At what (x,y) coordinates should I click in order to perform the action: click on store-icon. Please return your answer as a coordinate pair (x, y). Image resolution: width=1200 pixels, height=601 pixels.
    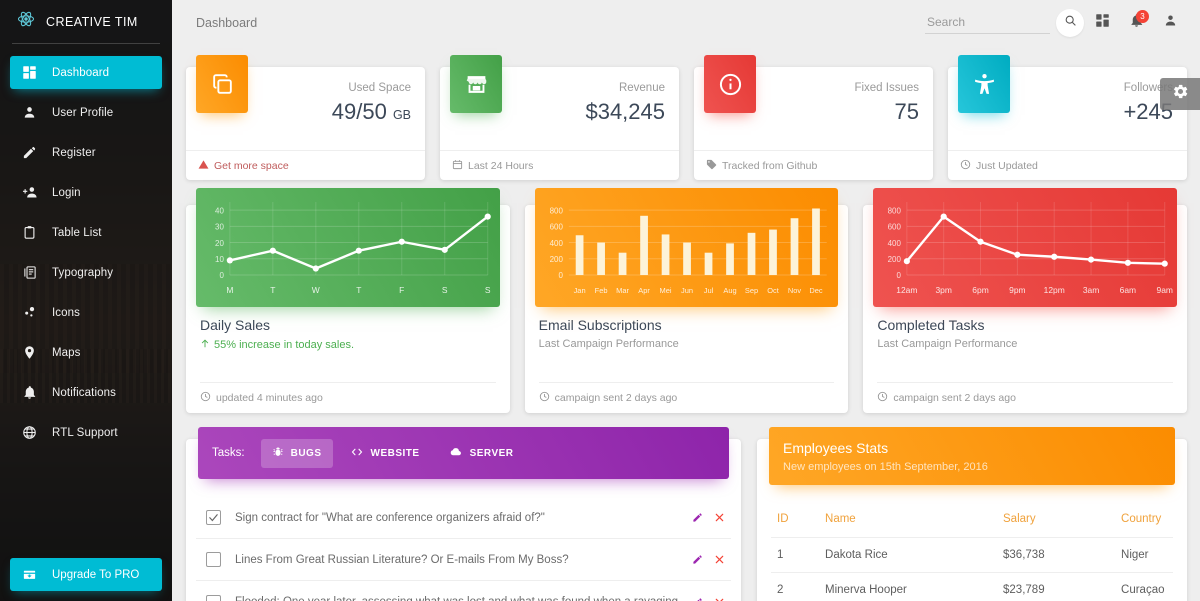
    Looking at the image, I should click on (476, 84).